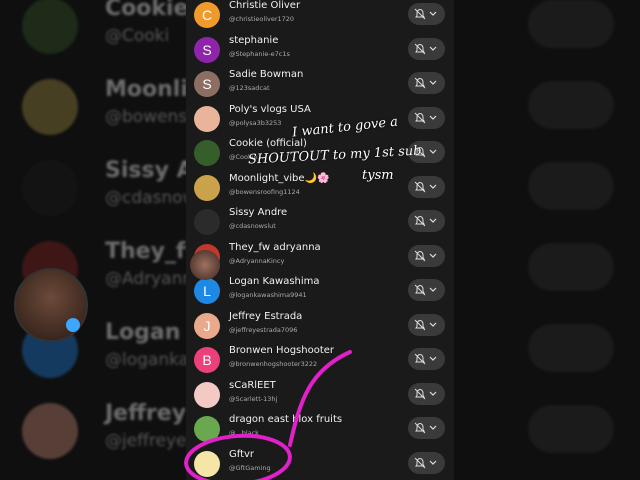 This screenshot has width=640, height=480. Describe the element at coordinates (320, 429) in the screenshot. I see `subscriber-row: dragon east blox fruits @...black` at that location.